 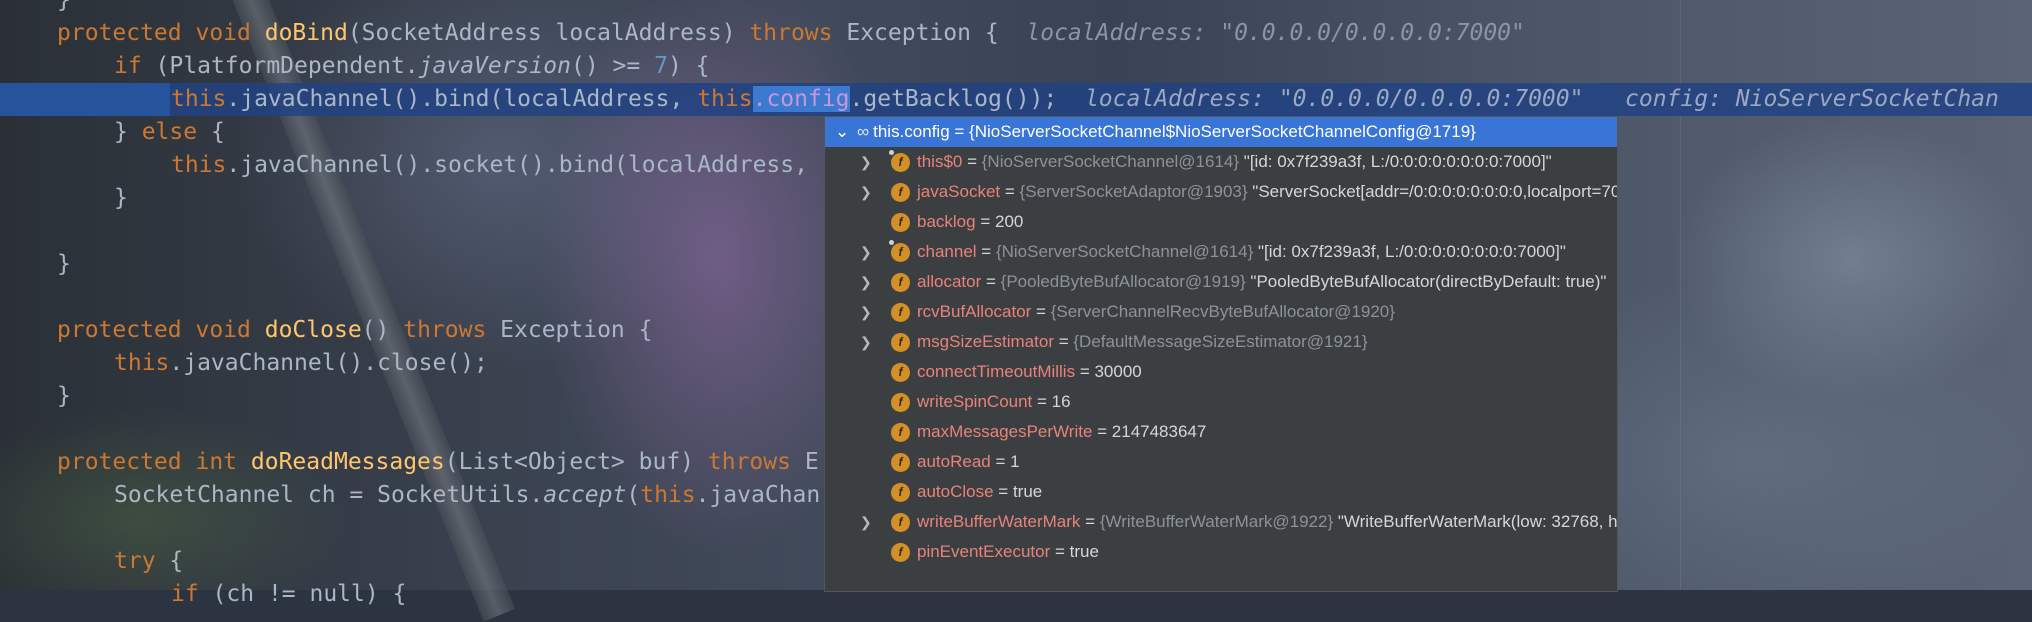 What do you see at coordinates (288, 594) in the screenshot?
I see `code-line-if-null: if (ch != null) {` at bounding box center [288, 594].